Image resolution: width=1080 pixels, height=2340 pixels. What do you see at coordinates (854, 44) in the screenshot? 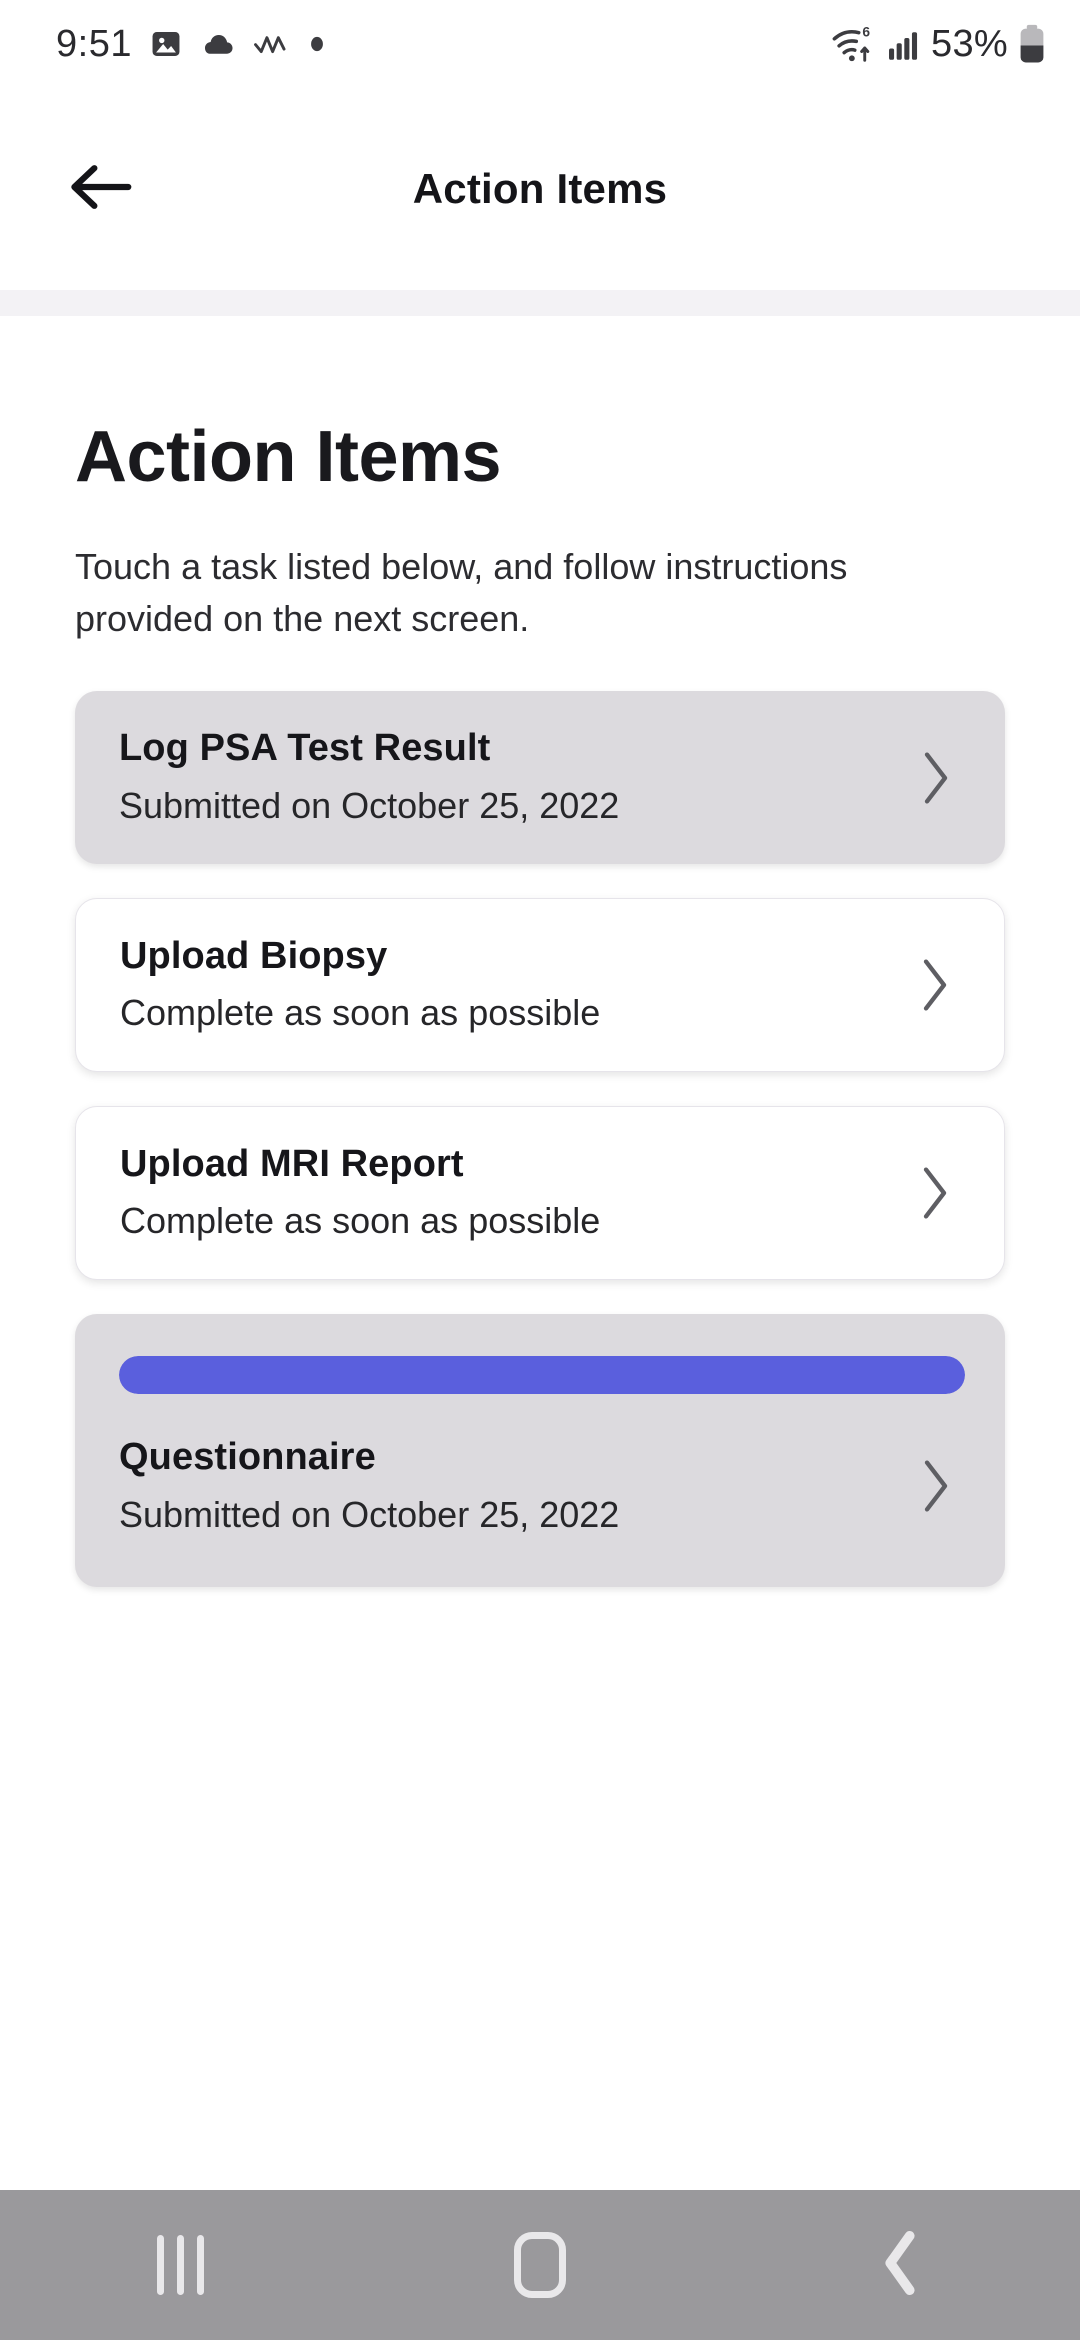
I see `wifi-6-icon: 6` at bounding box center [854, 44].